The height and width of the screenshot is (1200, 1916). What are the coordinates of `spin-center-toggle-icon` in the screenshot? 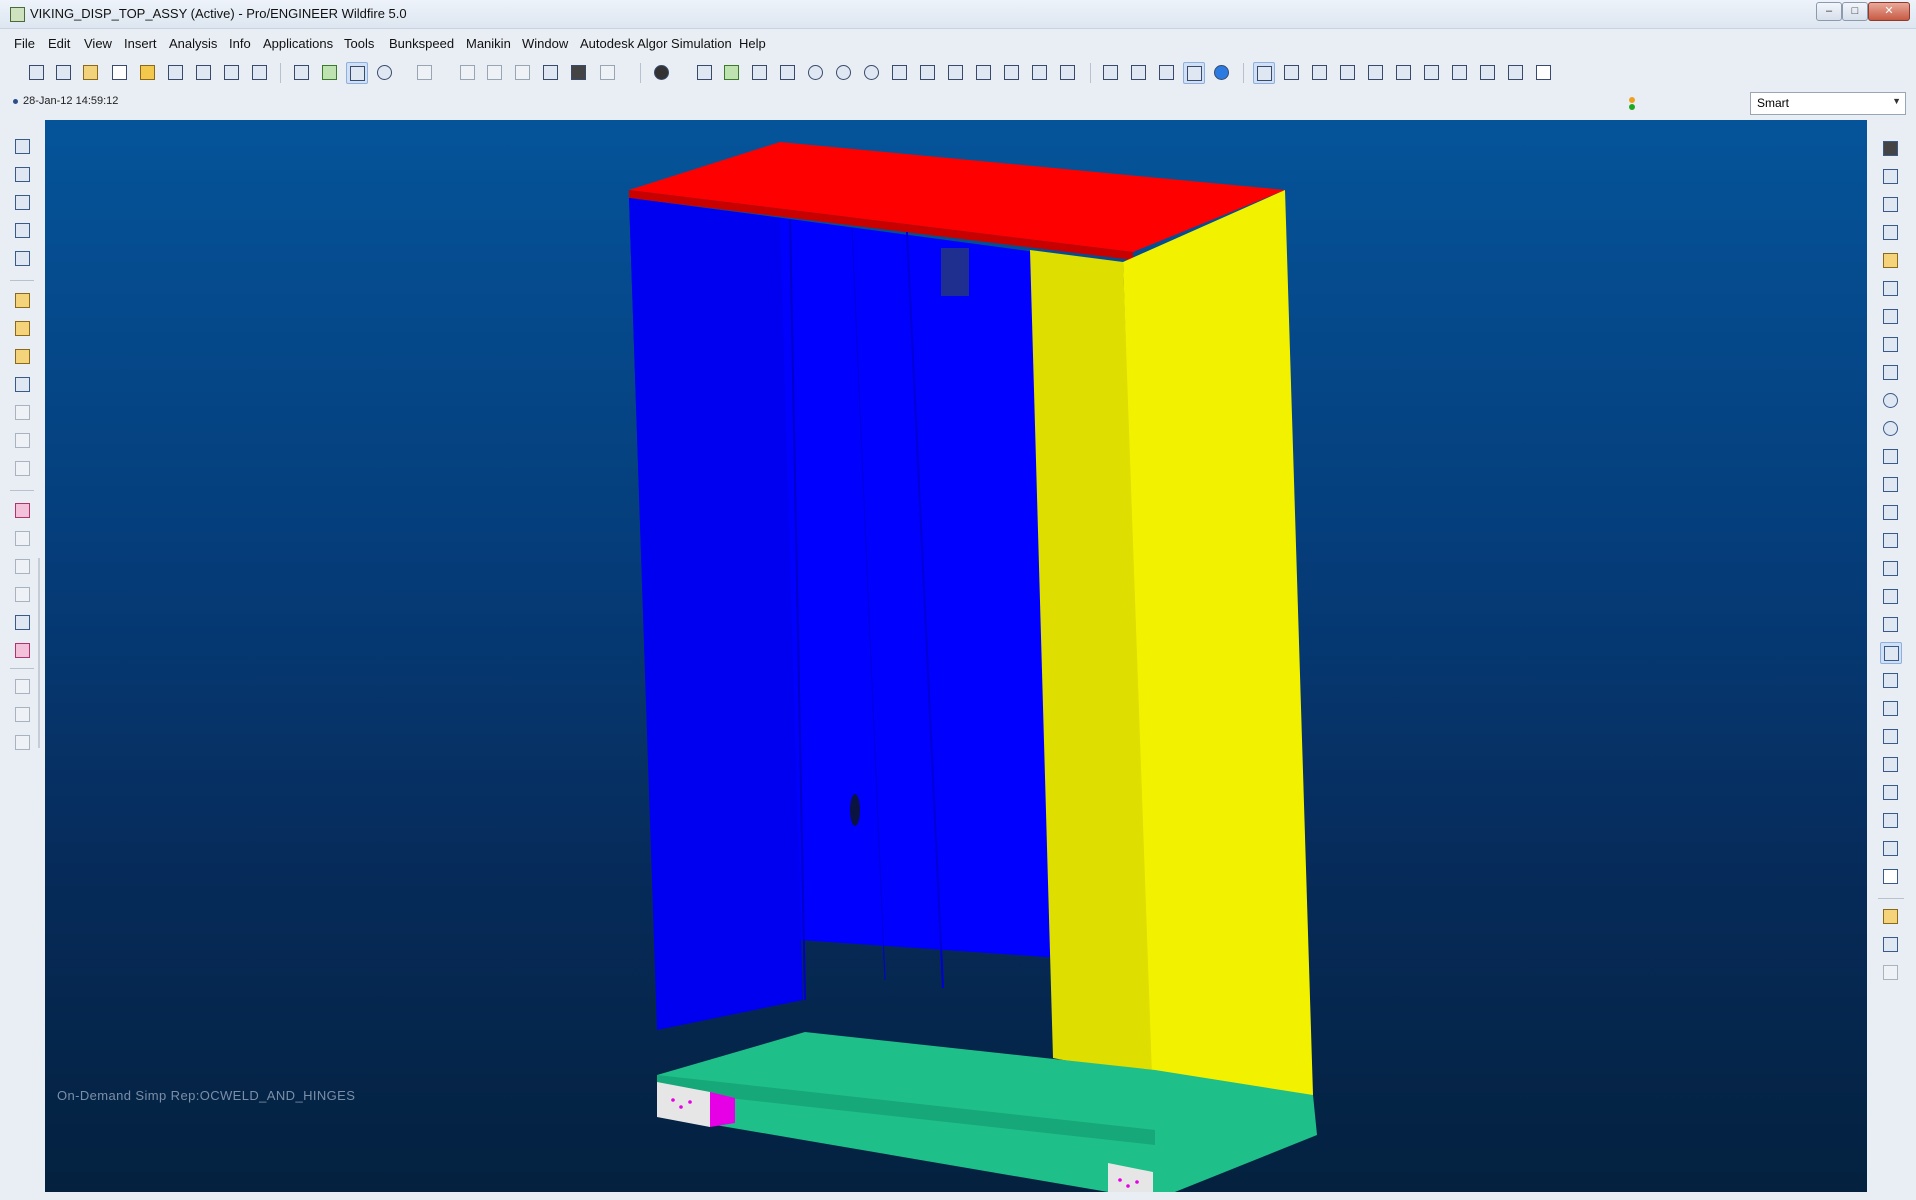 It's located at (1403, 72).